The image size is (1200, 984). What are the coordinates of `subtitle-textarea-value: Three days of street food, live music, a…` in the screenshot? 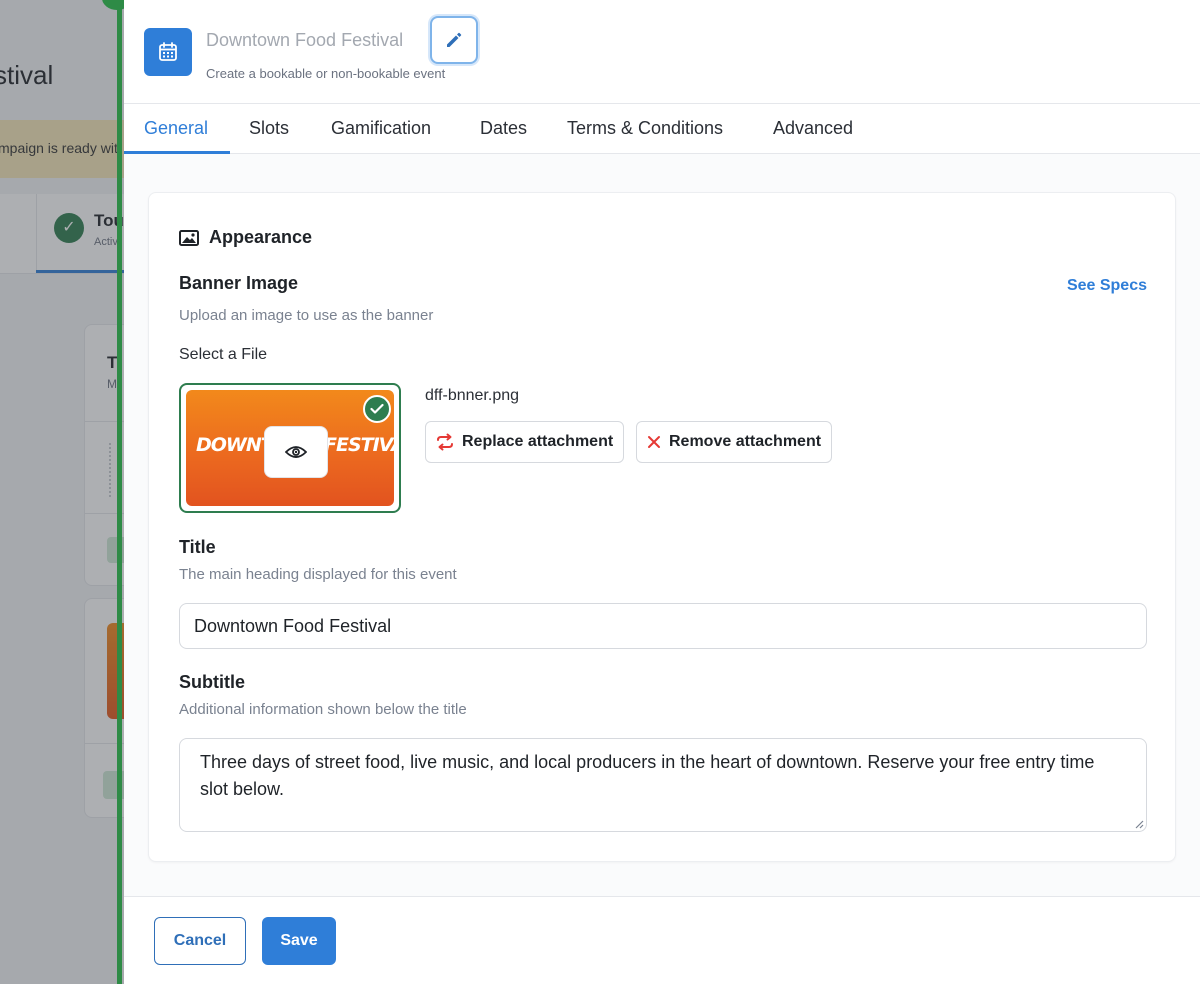 It's located at (647, 775).